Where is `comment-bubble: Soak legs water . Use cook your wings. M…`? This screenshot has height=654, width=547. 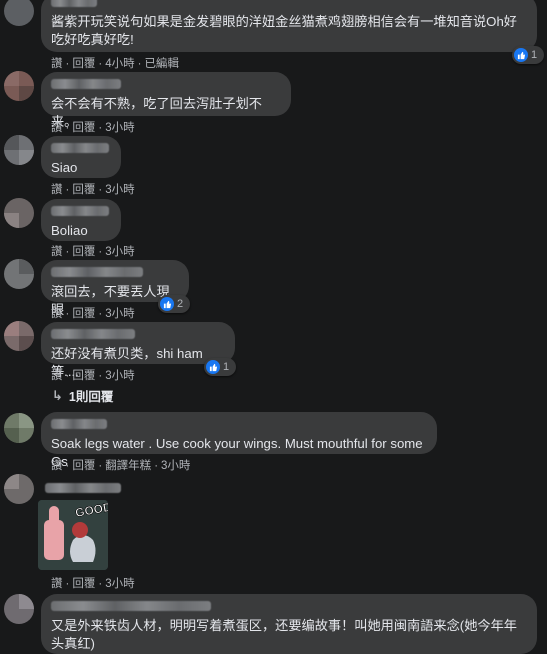 comment-bubble: Soak legs water . Use cook your wings. M… is located at coordinates (239, 440).